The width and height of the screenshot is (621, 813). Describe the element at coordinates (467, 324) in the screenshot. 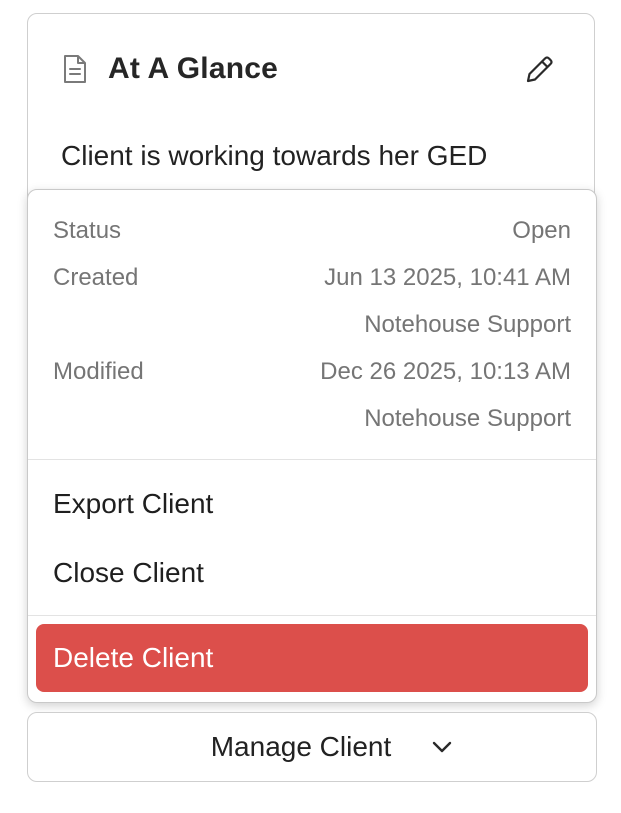

I see `created-by: Notehouse Support` at that location.